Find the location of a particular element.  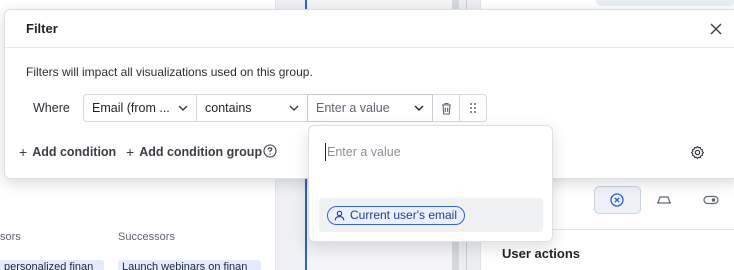

filter-condition-row: Email (from ... contains Enter a value is located at coordinates (285, 108).